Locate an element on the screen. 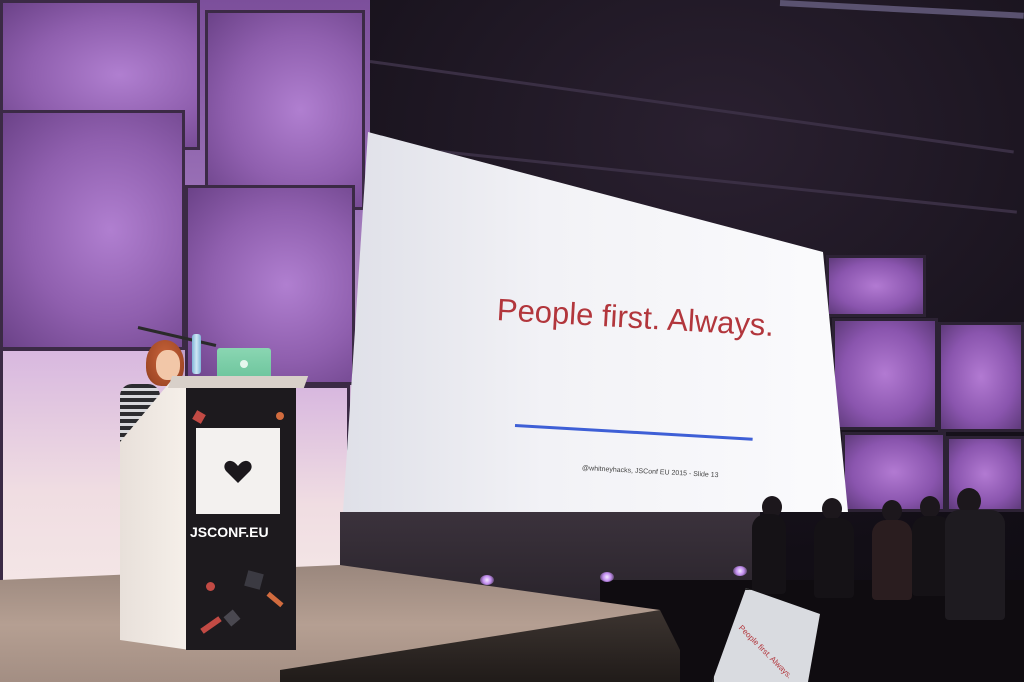 This screenshot has height=682, width=1024. heart-icon is located at coordinates (238, 471).